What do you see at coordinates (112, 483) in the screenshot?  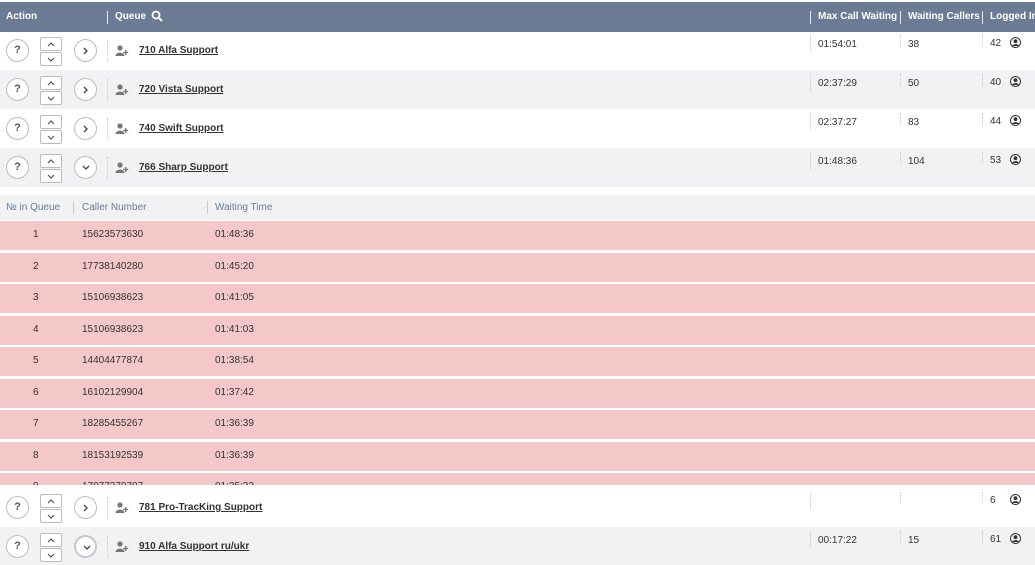 I see `caller-number: 17077370707` at bounding box center [112, 483].